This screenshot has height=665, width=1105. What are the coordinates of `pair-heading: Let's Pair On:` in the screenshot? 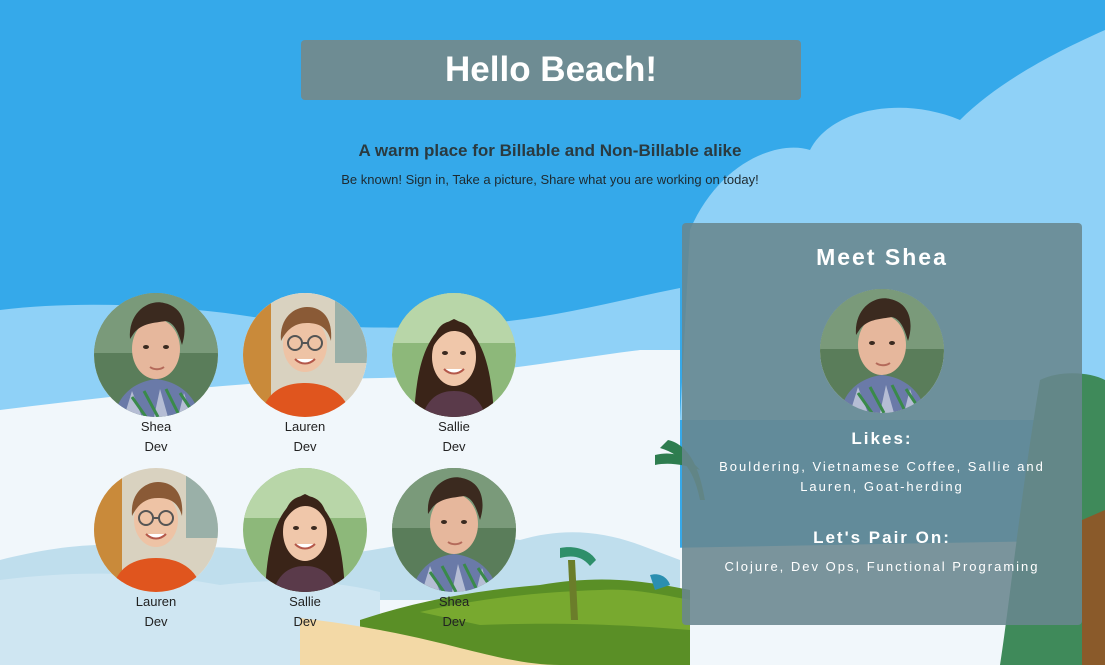 It's located at (882, 537).